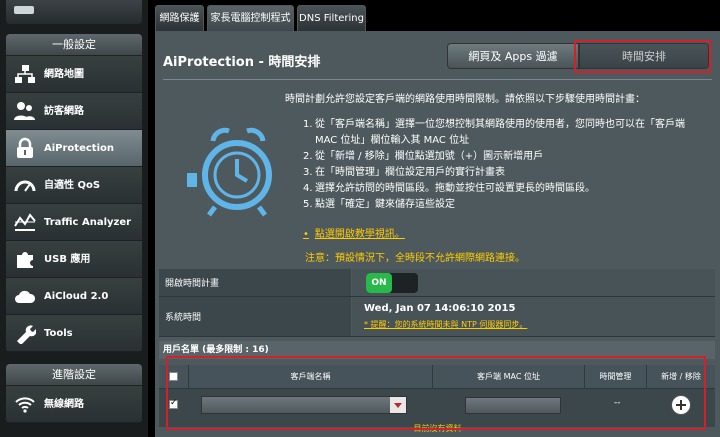 The image size is (720, 437). I want to click on sidebar-item-label: Tools, so click(58, 333).